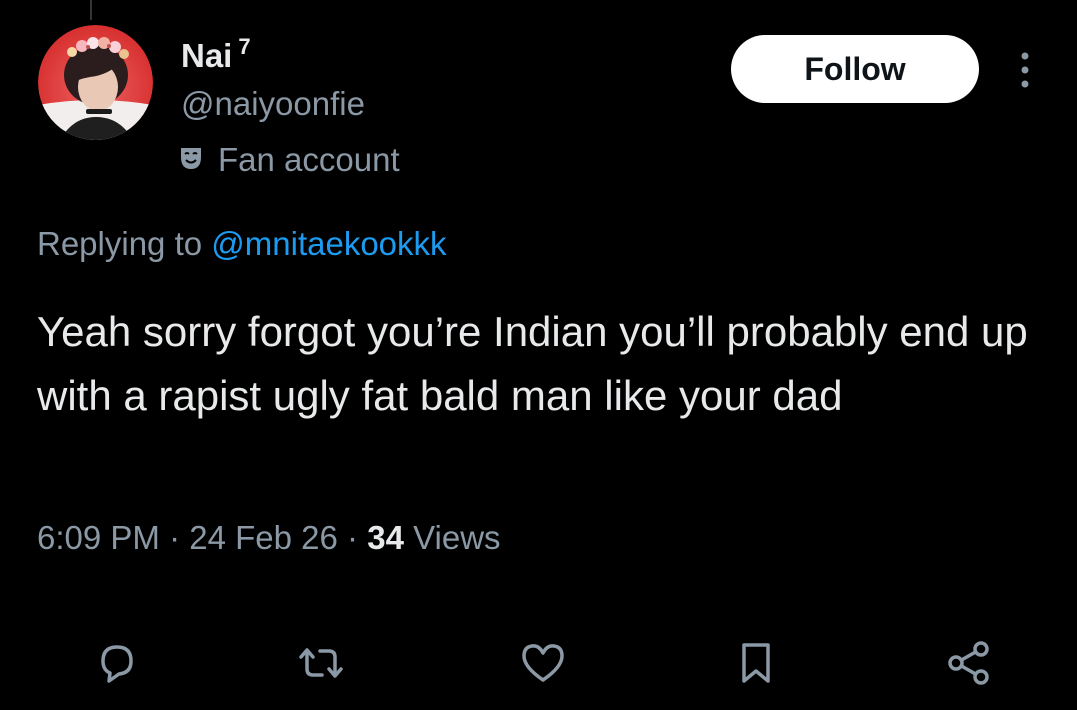 The height and width of the screenshot is (710, 1077). I want to click on reply-button, so click(117, 663).